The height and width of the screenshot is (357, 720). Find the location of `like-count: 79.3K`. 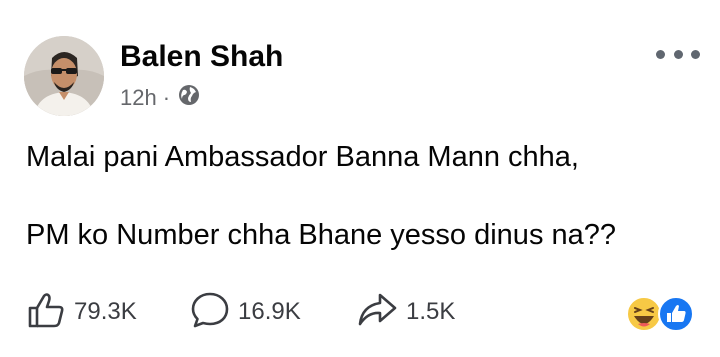

like-count: 79.3K is located at coordinates (105, 311).